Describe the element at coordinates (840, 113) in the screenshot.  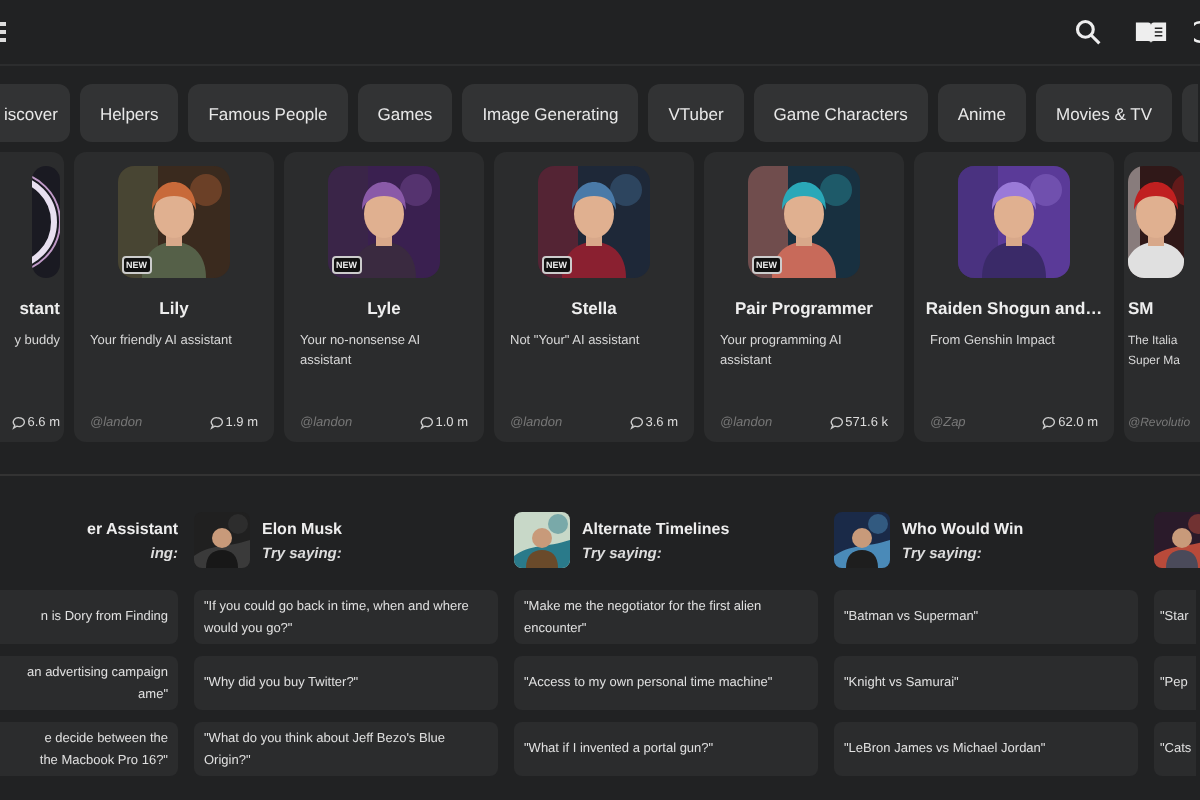
I see `category-chip: Game Characters` at that location.